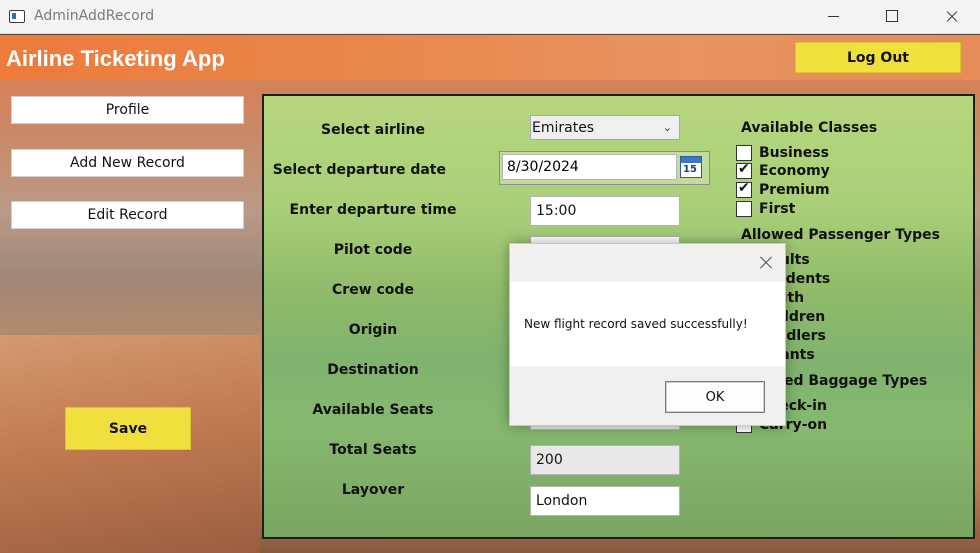 The height and width of the screenshot is (553, 980). What do you see at coordinates (605, 501) in the screenshot?
I see `layover-input: London` at bounding box center [605, 501].